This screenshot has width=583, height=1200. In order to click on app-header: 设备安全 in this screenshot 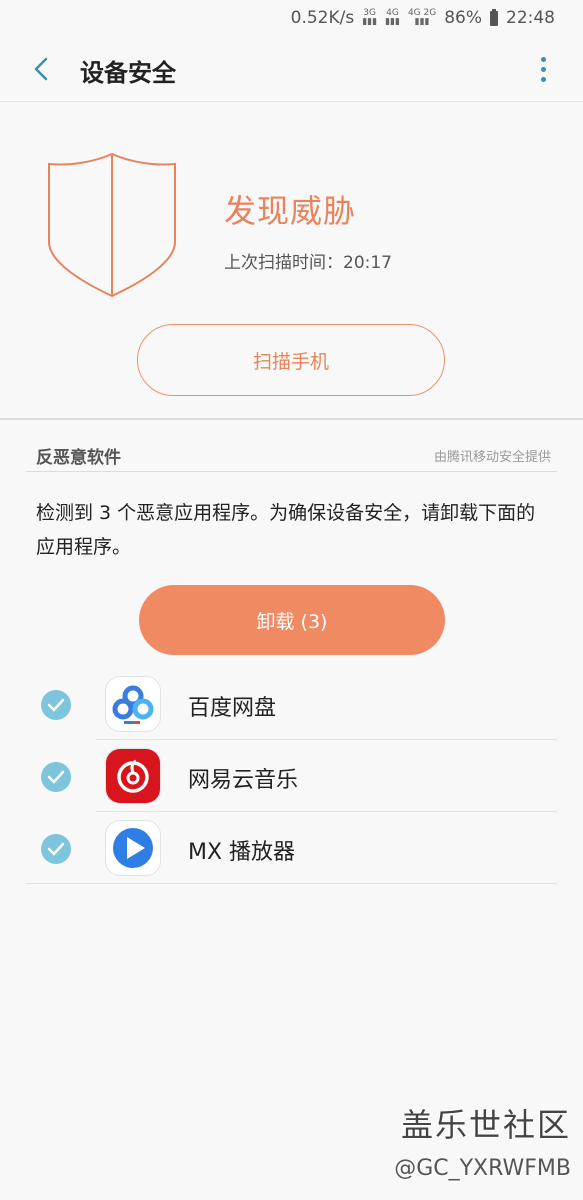, I will do `click(291, 69)`.